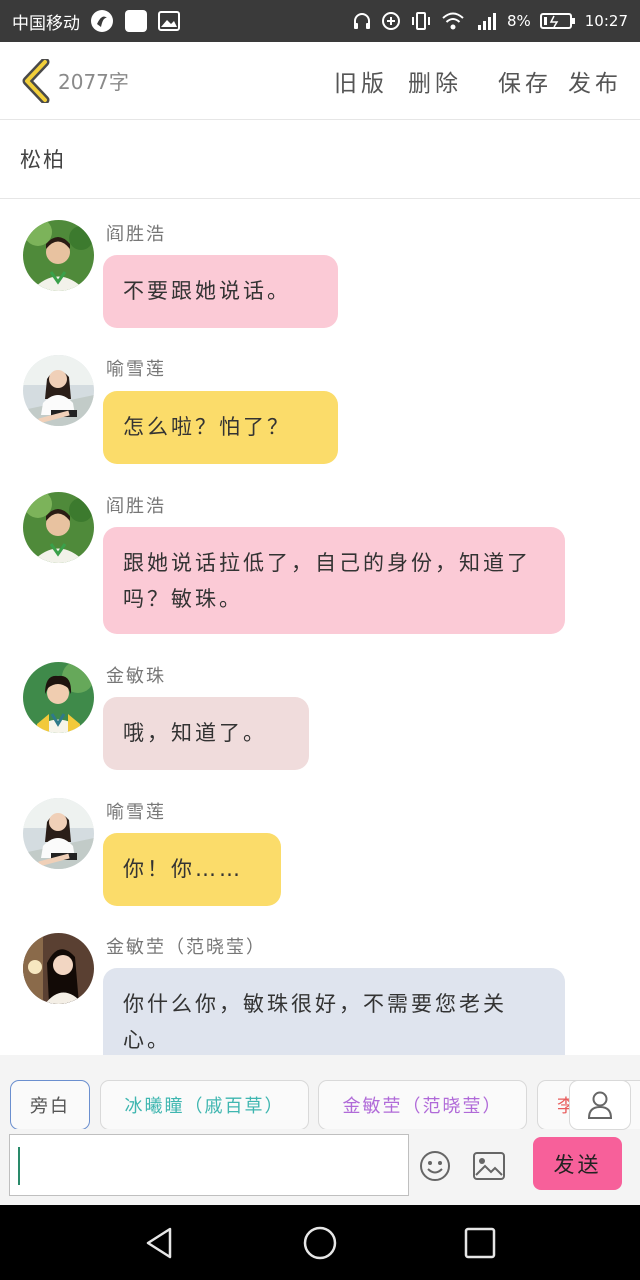 The width and height of the screenshot is (640, 1280). I want to click on emoji-button, so click(435, 1166).